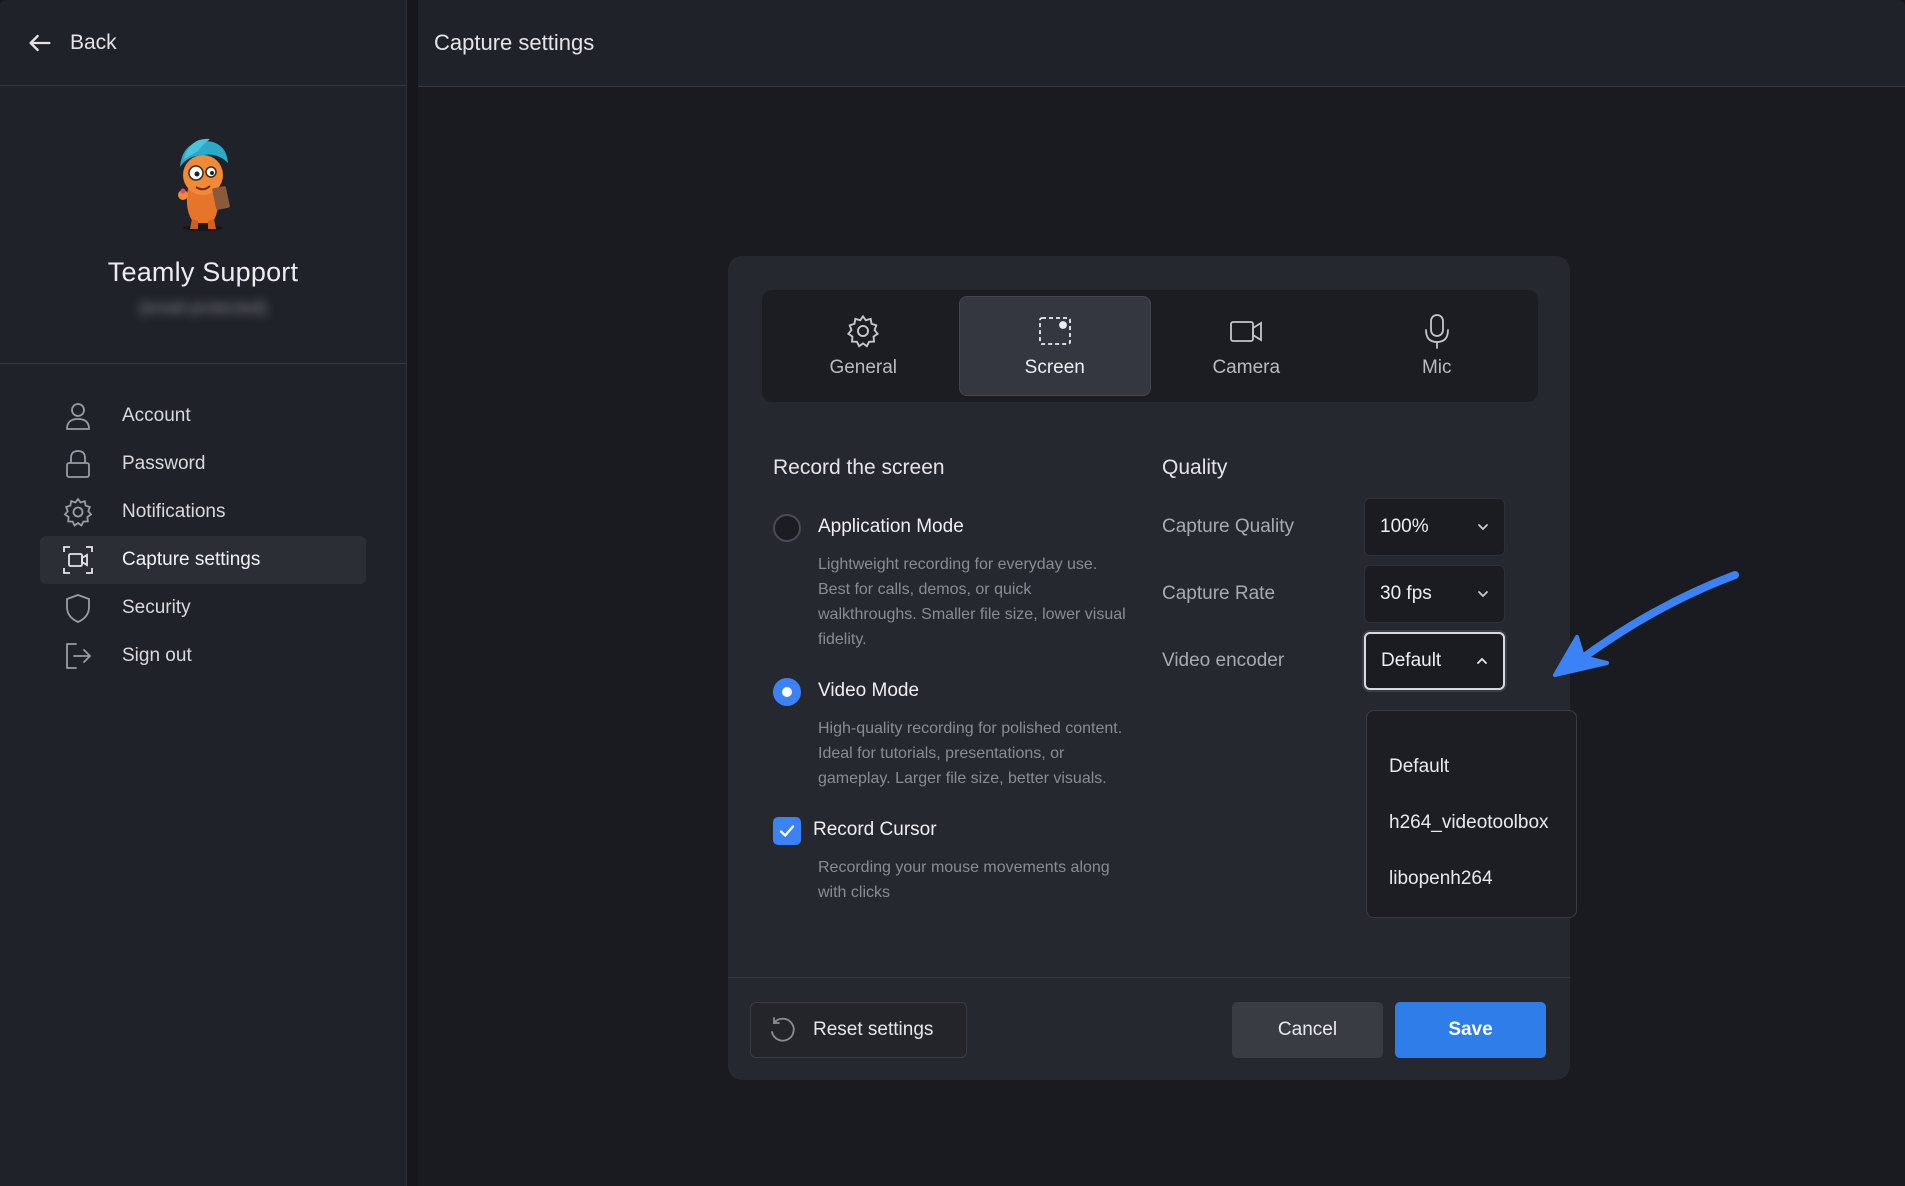  Describe the element at coordinates (1471, 823) in the screenshot. I see `dropdown-option: h264_videotoolbox` at that location.